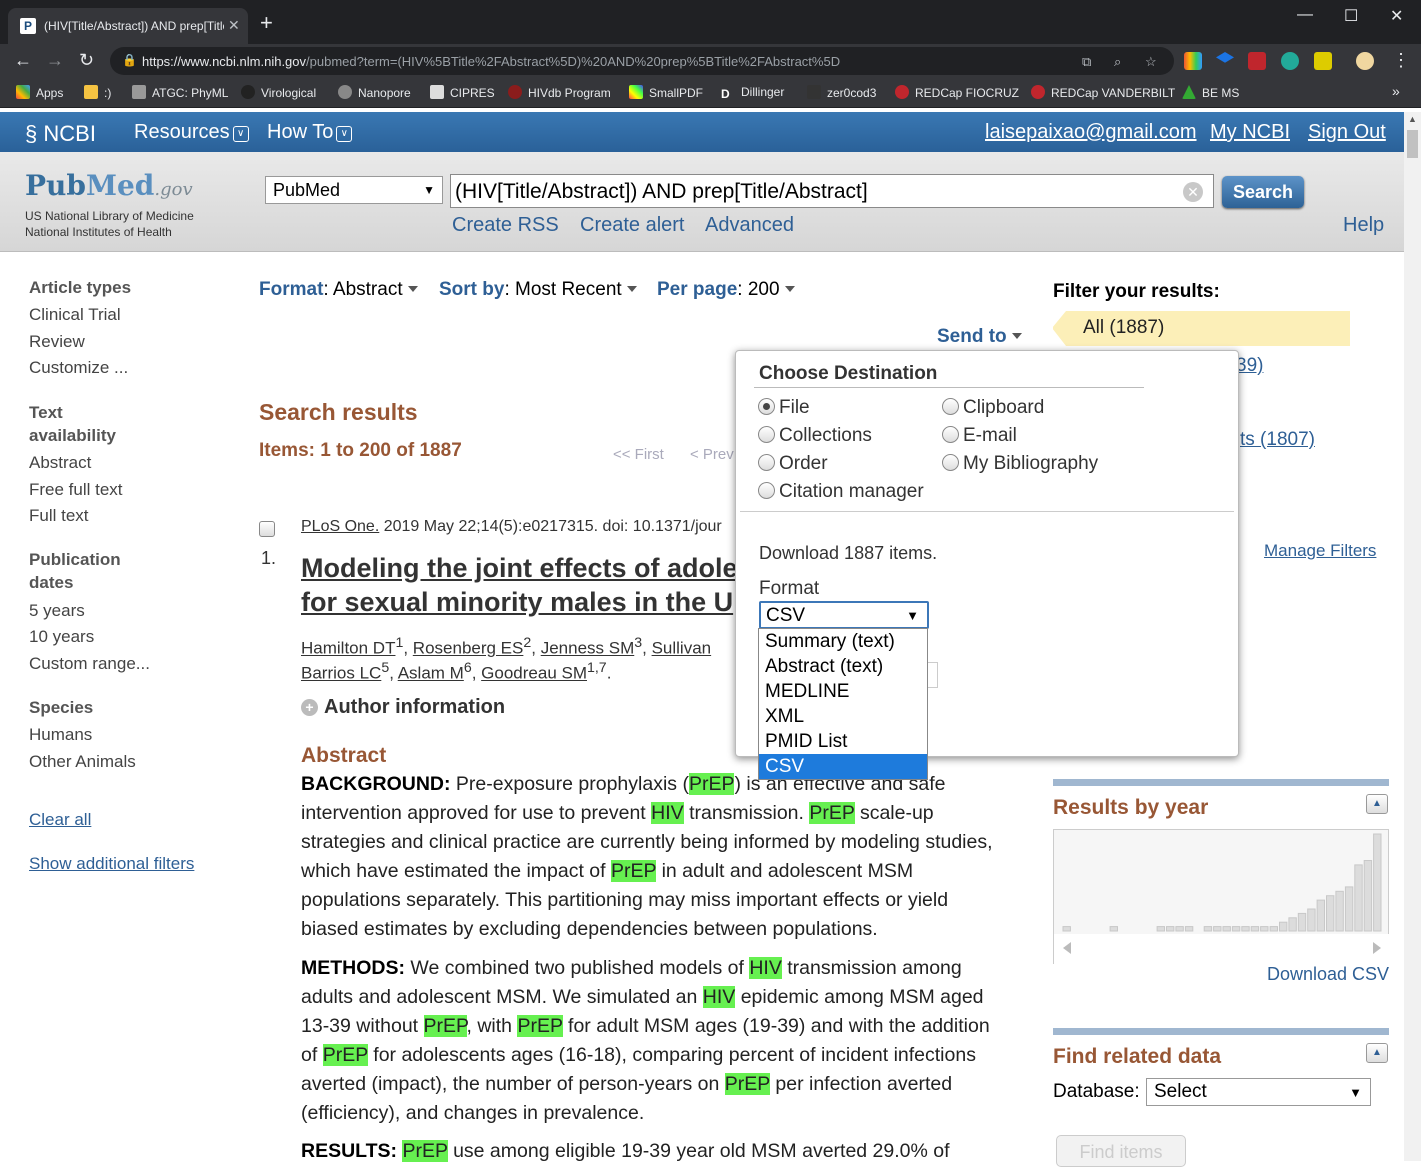 The height and width of the screenshot is (1167, 1421). Describe the element at coordinates (1320, 551) in the screenshot. I see `manage-filters-link: Manage Filters` at that location.